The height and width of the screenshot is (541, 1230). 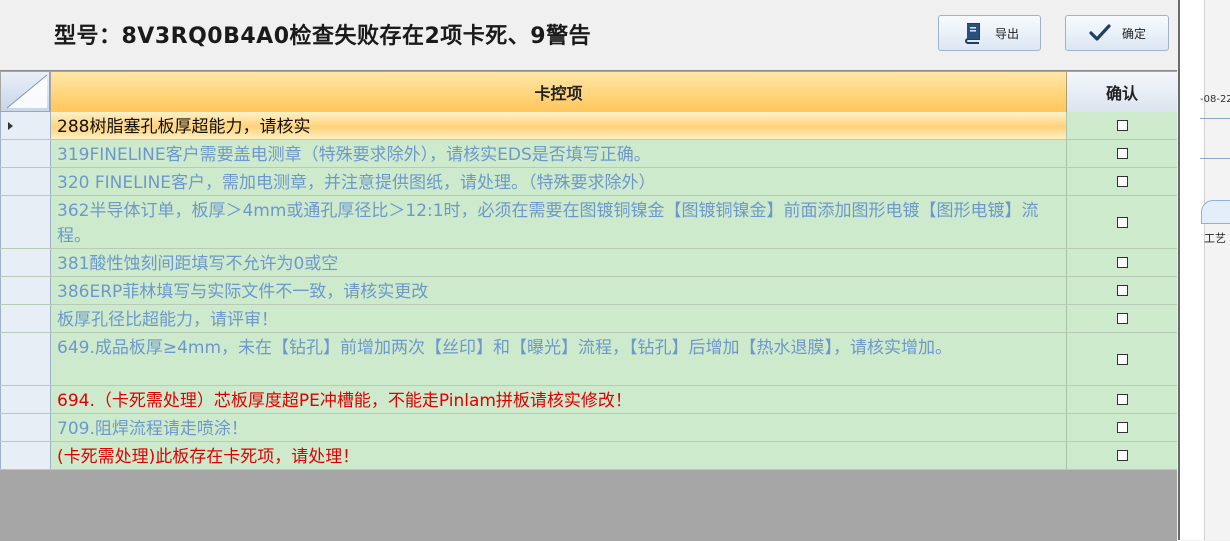 What do you see at coordinates (25, 91) in the screenshot?
I see `select-all-corner` at bounding box center [25, 91].